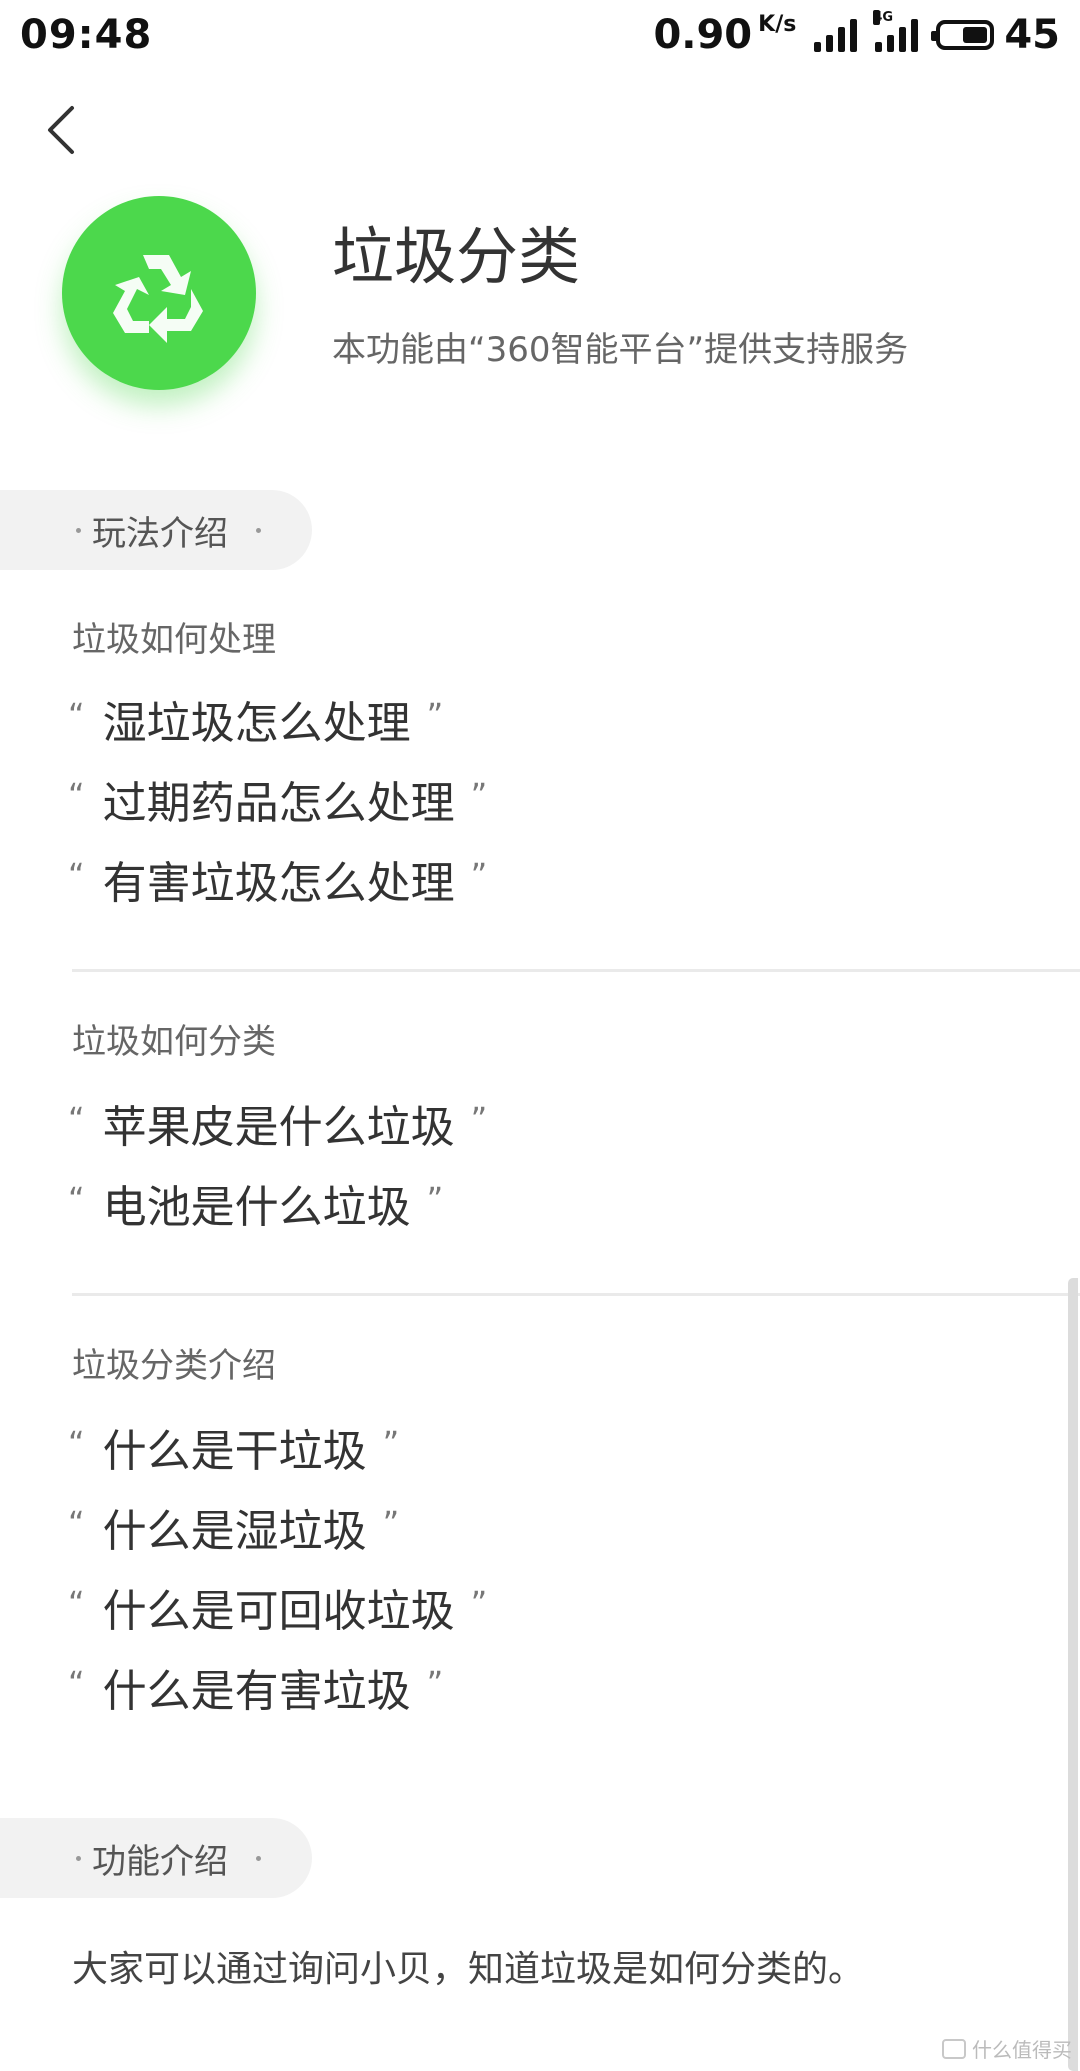  What do you see at coordinates (255, 1210) in the screenshot?
I see `example-query: “ 电池是什么垃圾 ”` at bounding box center [255, 1210].